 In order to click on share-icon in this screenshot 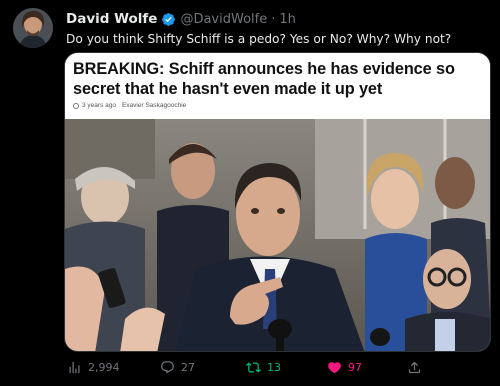, I will do `click(414, 367)`.